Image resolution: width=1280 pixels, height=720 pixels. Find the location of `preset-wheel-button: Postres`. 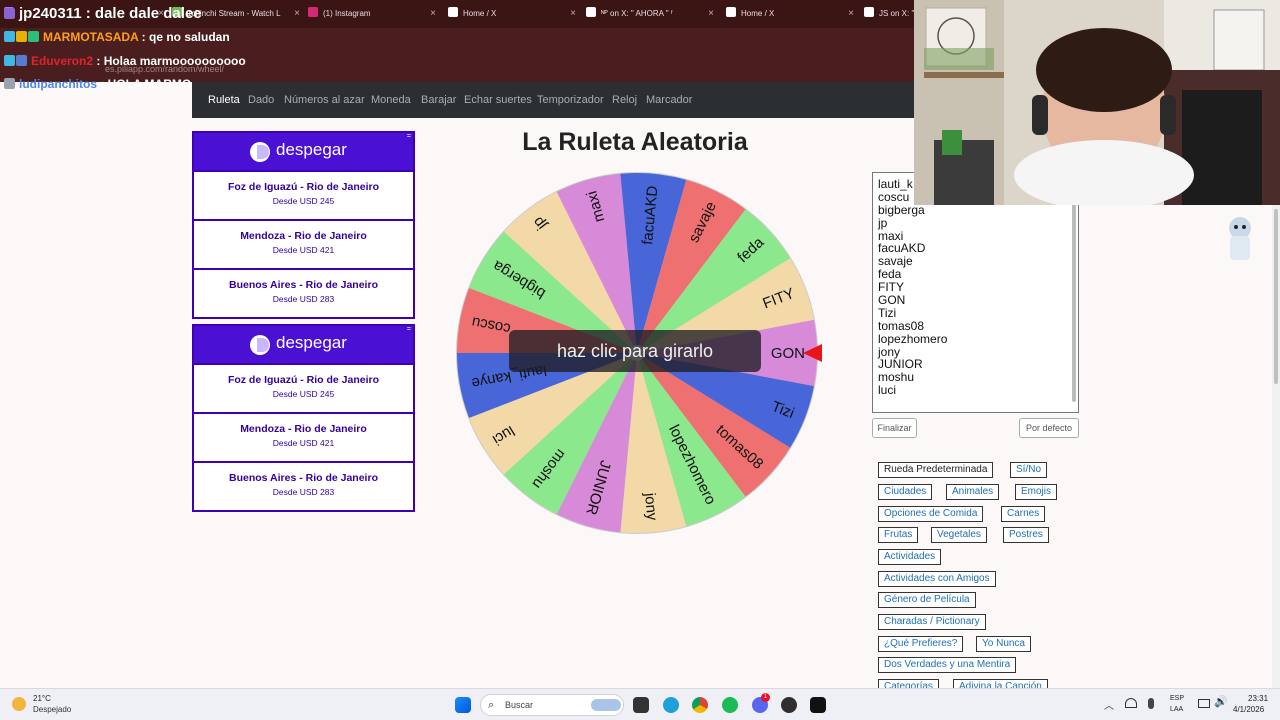

preset-wheel-button: Postres is located at coordinates (1026, 535).